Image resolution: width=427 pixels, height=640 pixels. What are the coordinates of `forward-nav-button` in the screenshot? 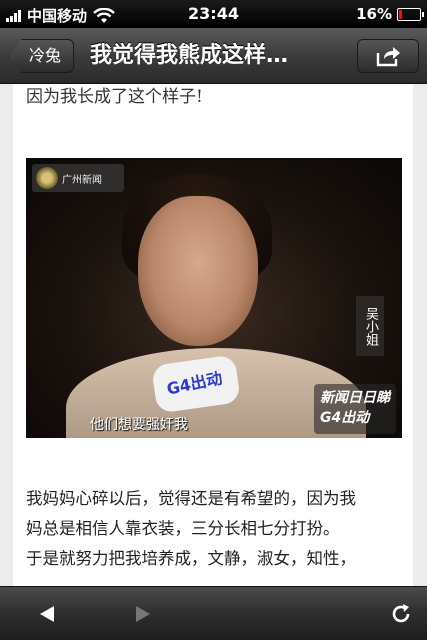 It's located at (143, 614).